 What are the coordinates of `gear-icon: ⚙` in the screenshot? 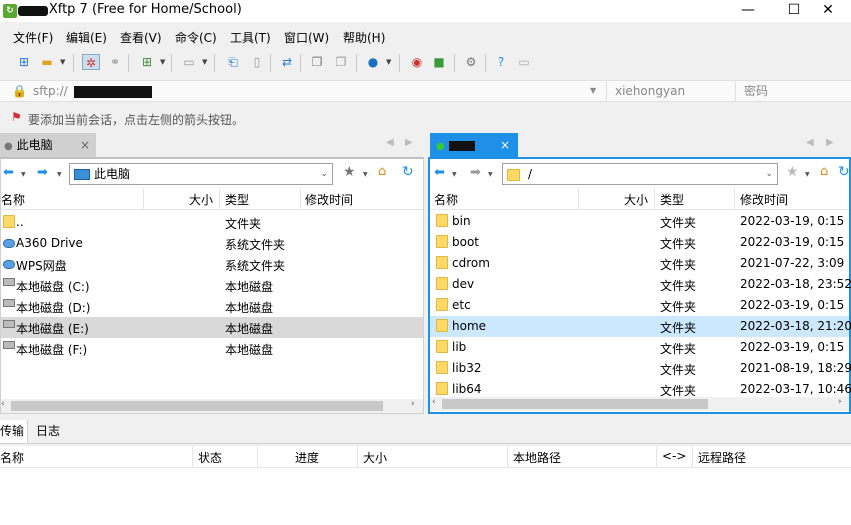 It's located at (471, 62).